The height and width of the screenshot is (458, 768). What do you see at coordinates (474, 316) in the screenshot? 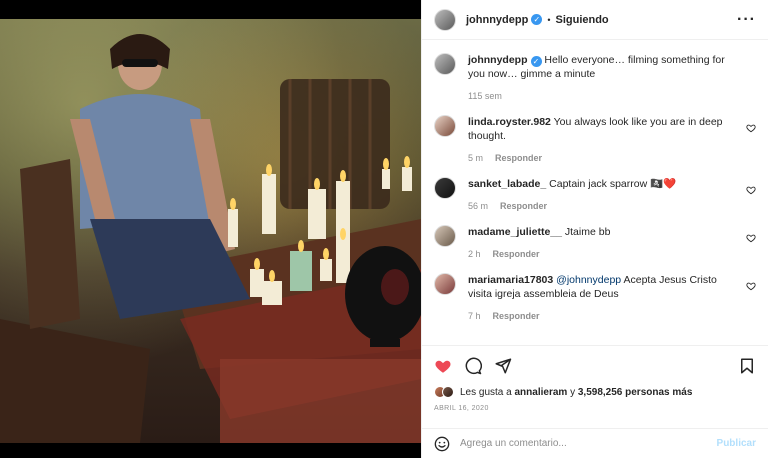
I see `comment-time: 7 h` at bounding box center [474, 316].